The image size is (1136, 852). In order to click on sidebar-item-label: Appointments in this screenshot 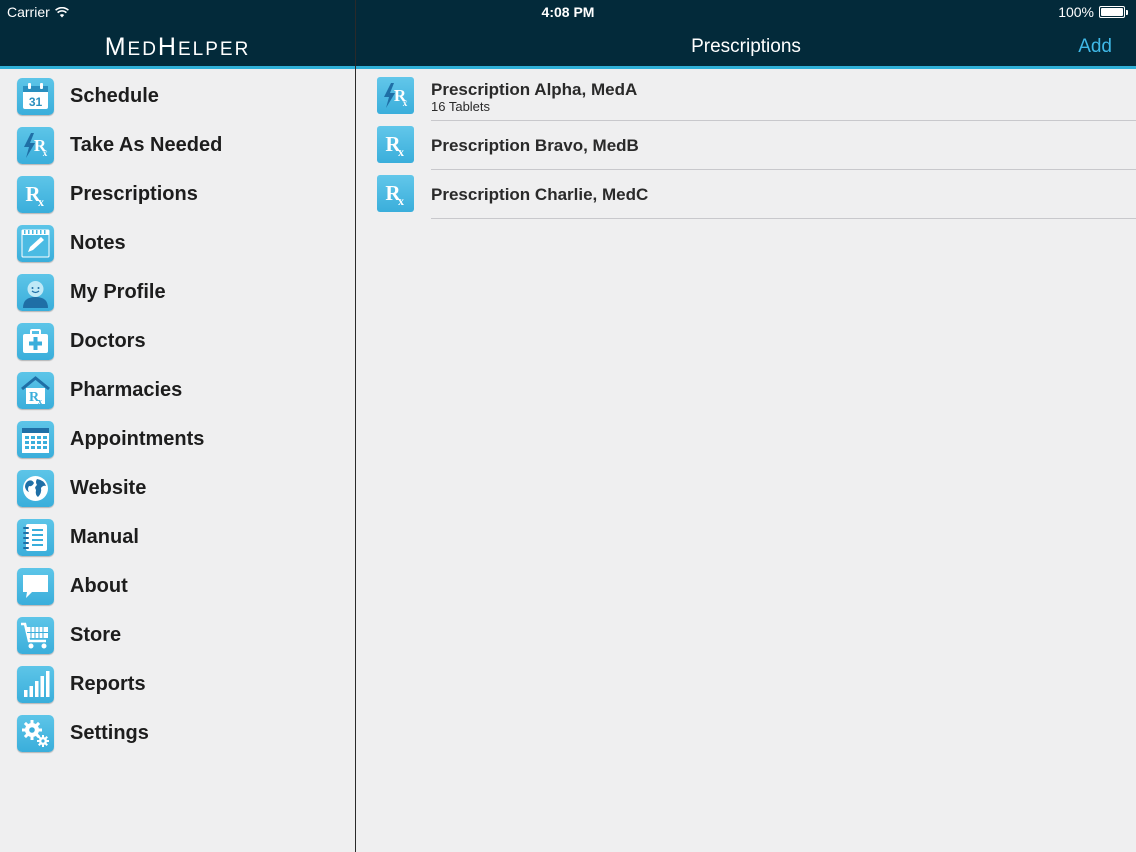, I will do `click(137, 438)`.